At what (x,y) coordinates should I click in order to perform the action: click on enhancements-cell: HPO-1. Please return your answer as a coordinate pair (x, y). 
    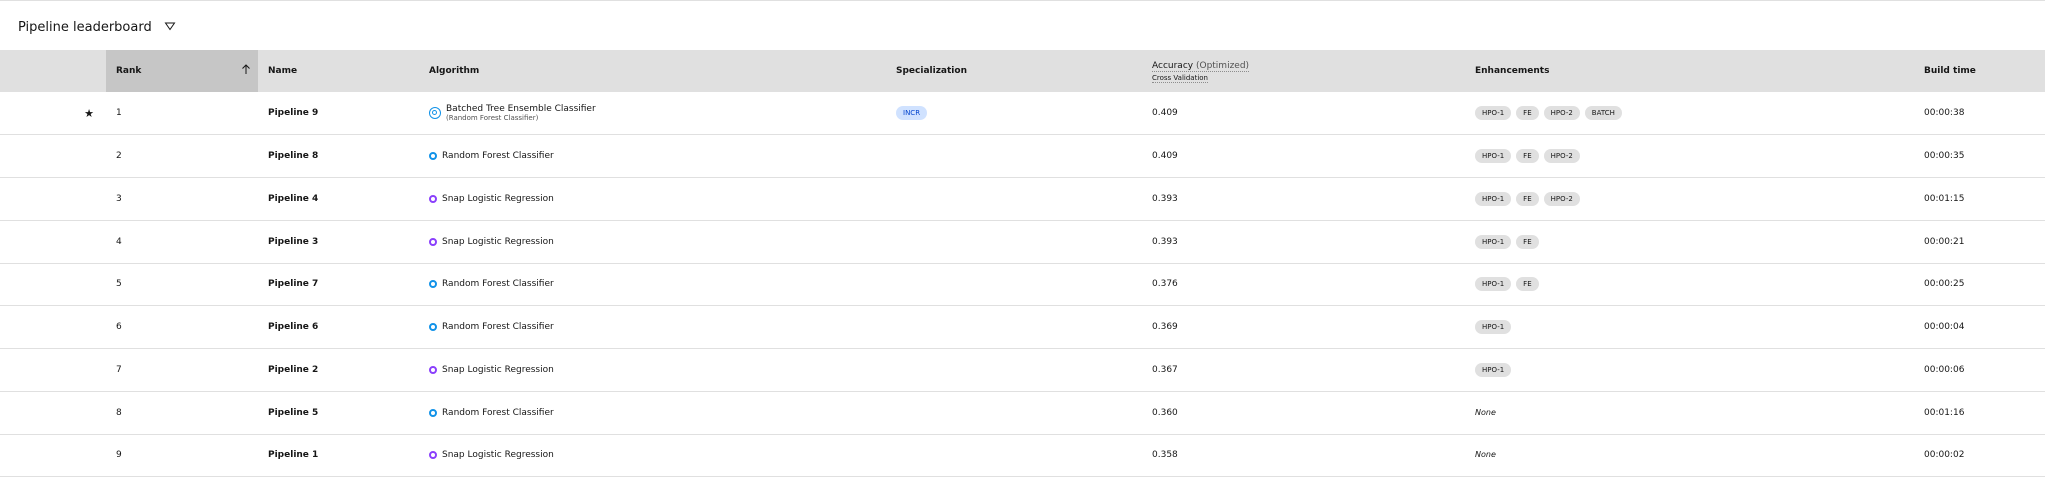
    Looking at the image, I should click on (1699, 327).